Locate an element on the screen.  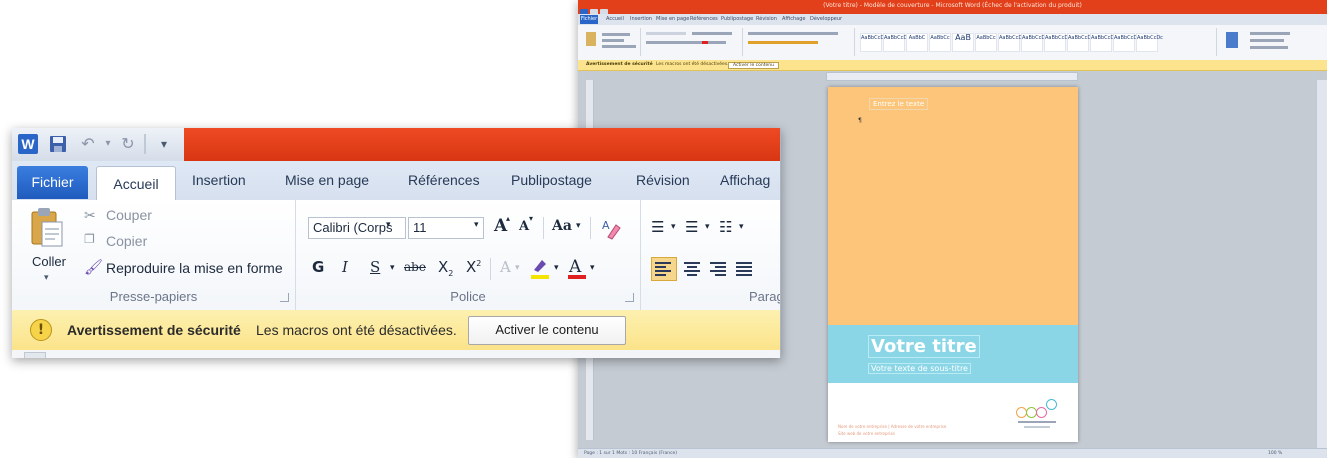
align-left-button is located at coordinates (664, 269).